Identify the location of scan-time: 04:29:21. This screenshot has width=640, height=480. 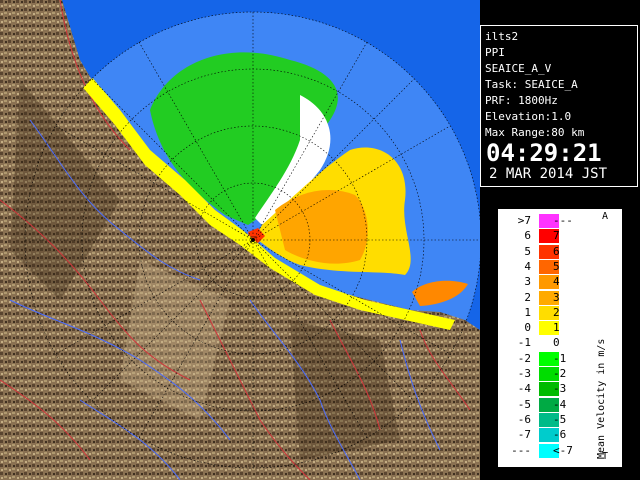
(544, 153).